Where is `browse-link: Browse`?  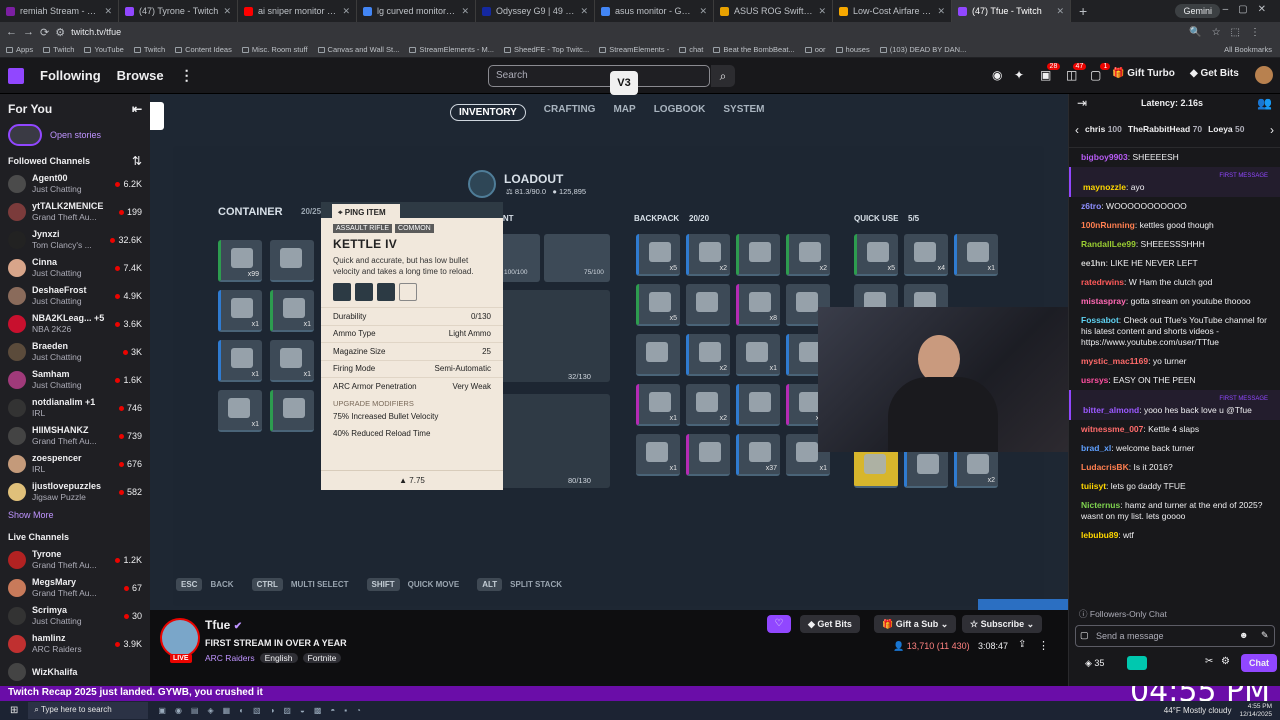 browse-link: Browse is located at coordinates (140, 75).